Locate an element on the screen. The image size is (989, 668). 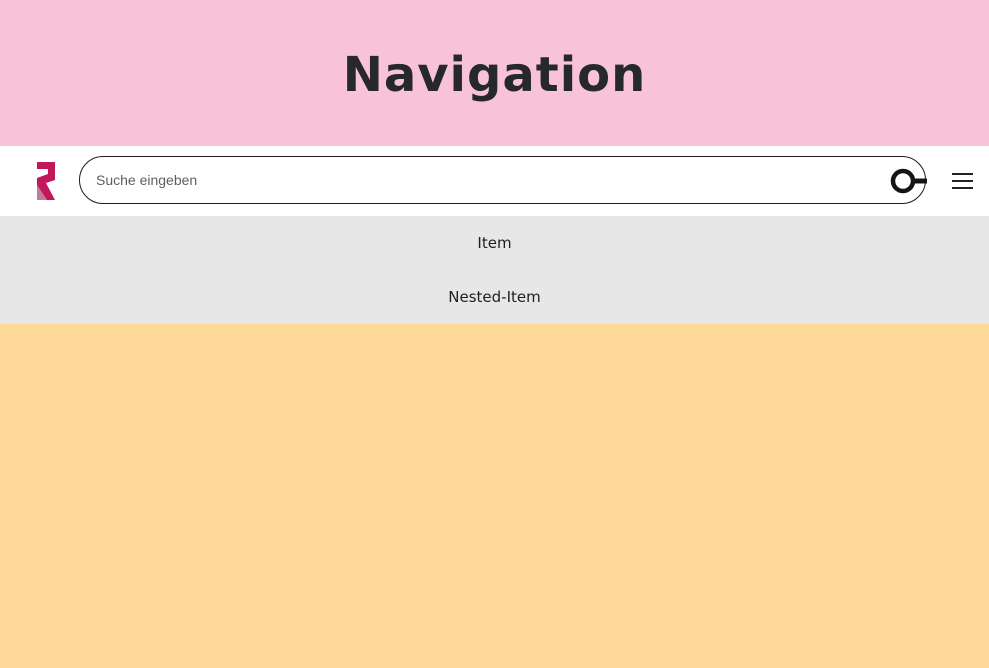
search-button is located at coordinates (909, 181).